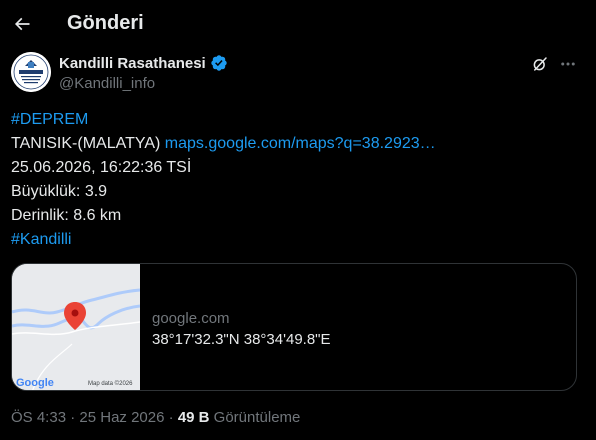 Image resolution: width=596 pixels, height=440 pixels. I want to click on views-label: Görüntüleme, so click(257, 417).